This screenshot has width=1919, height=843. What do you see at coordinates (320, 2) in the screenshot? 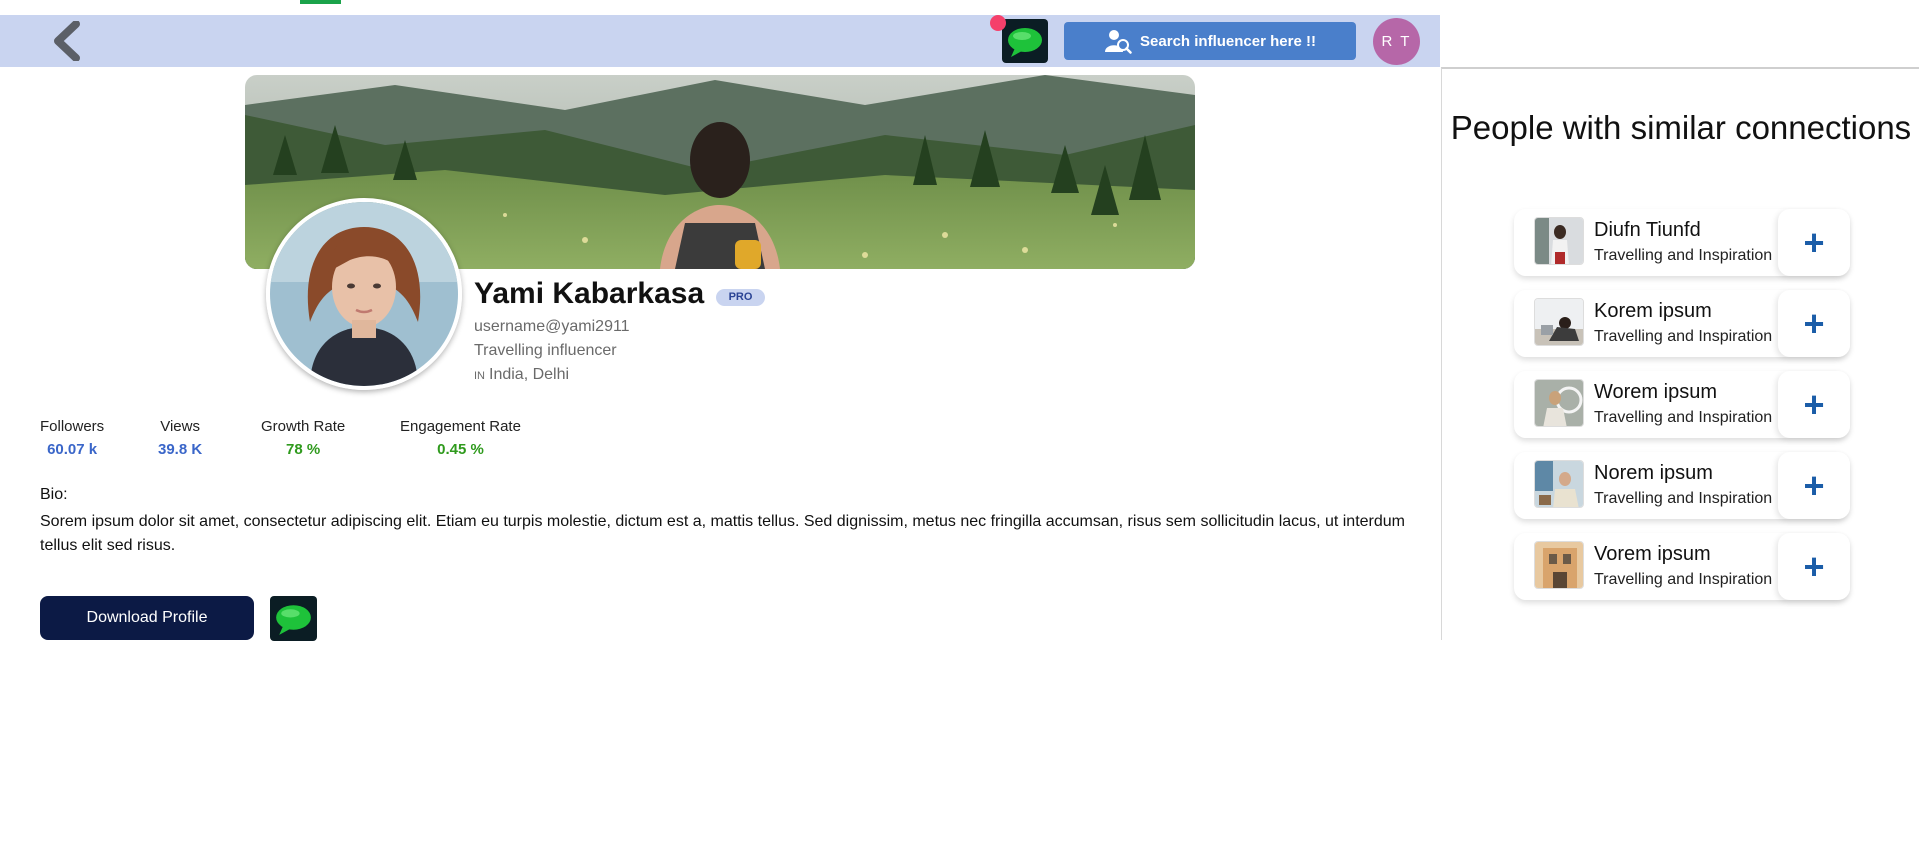
I see `top-accent-strip` at bounding box center [320, 2].